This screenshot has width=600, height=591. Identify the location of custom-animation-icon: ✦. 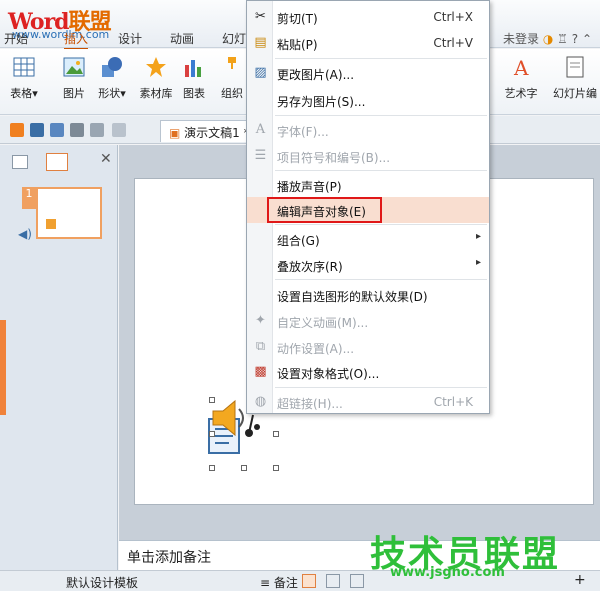
(260, 320).